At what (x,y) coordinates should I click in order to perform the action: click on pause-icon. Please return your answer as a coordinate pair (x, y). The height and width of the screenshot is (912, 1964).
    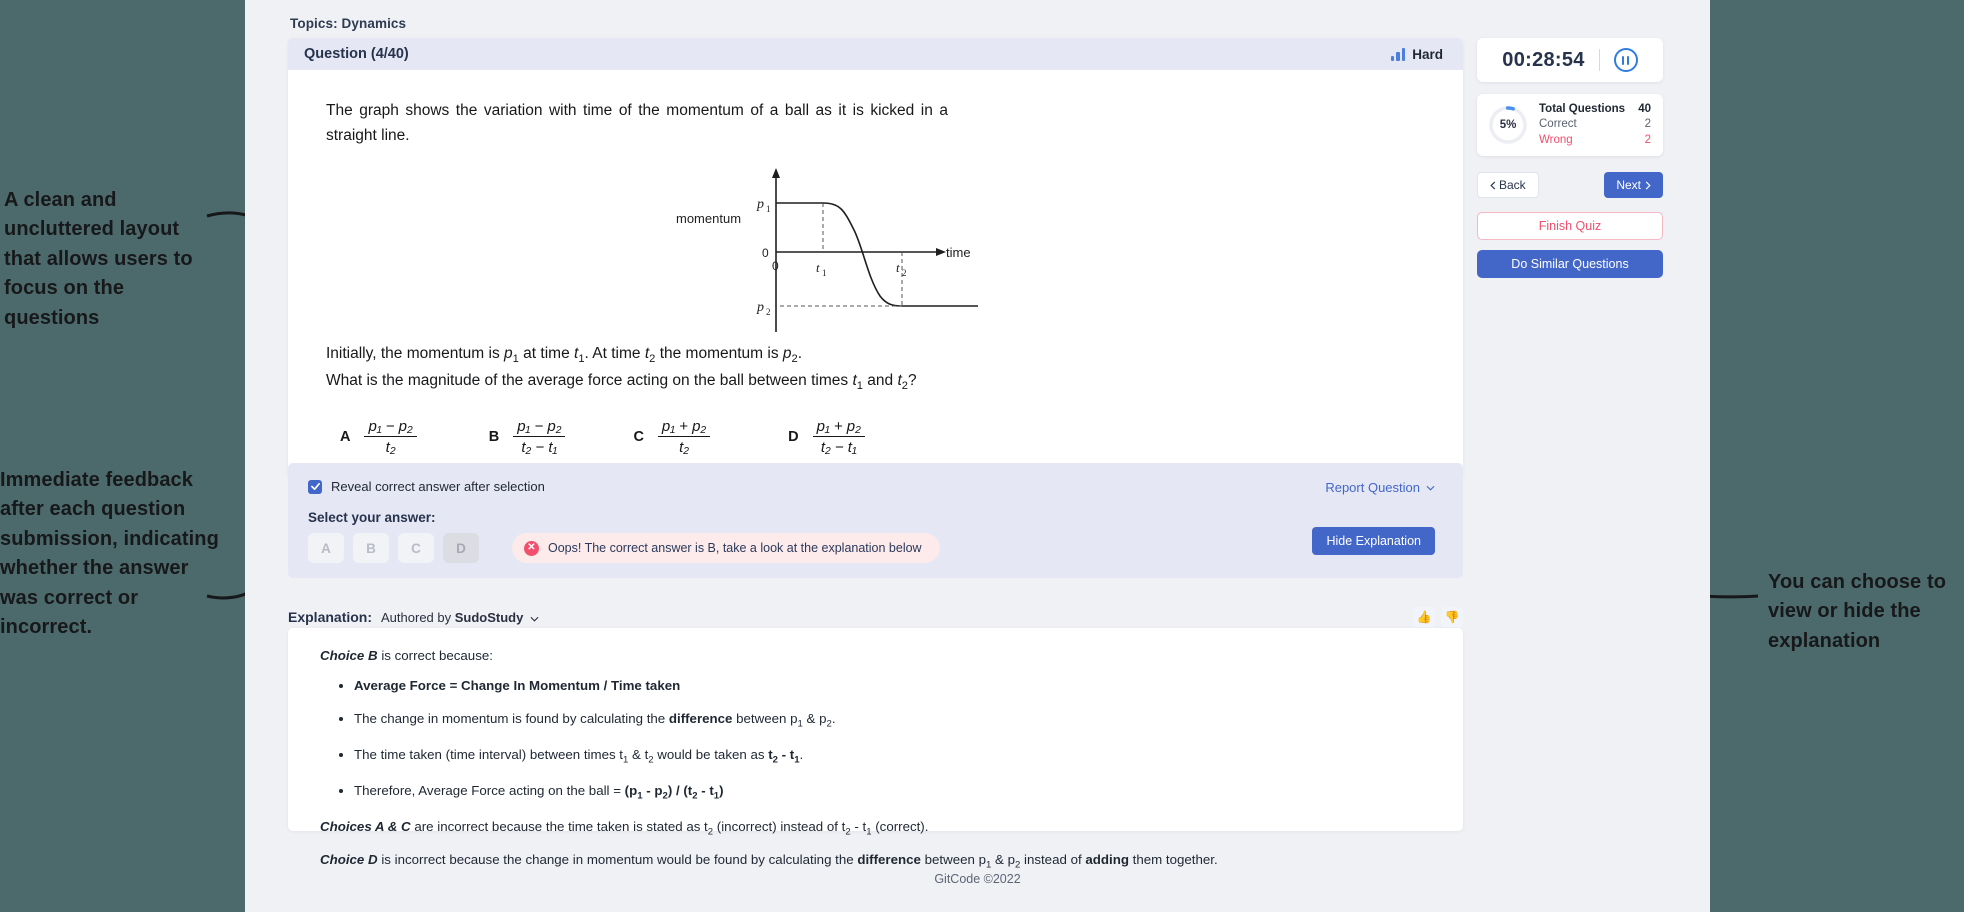
    Looking at the image, I should click on (1625, 60).